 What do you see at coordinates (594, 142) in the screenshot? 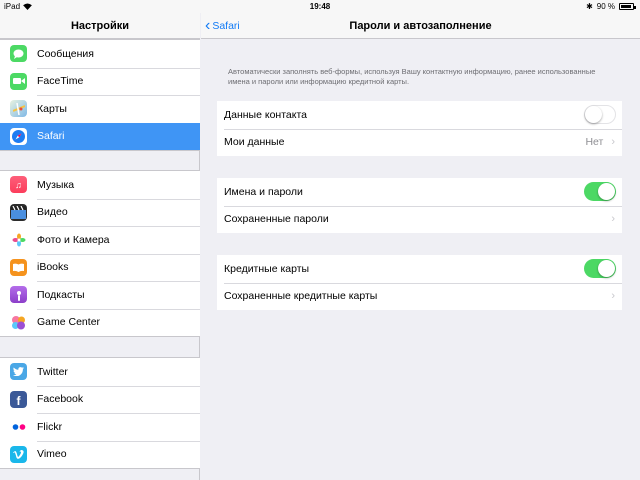
I see `my-info-value: Нет` at bounding box center [594, 142].